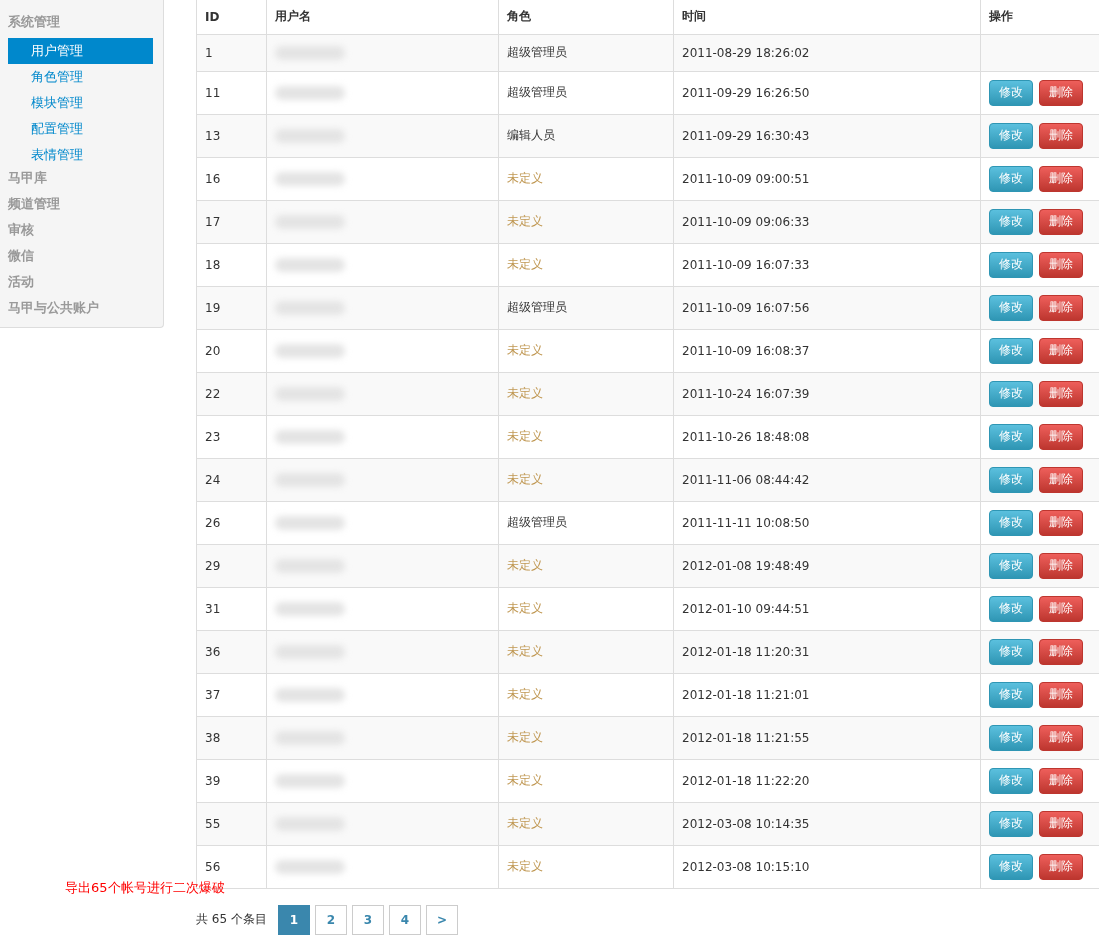 Image resolution: width=1099 pixels, height=945 pixels. I want to click on table-cell: 13, so click(231, 135).